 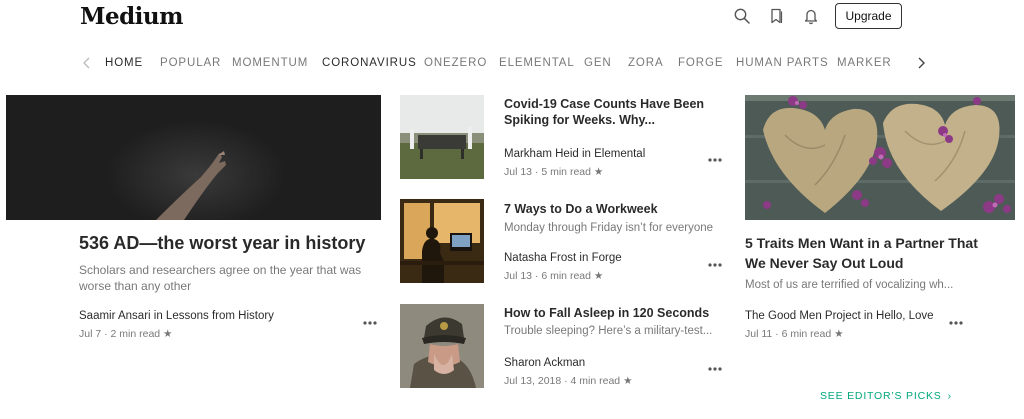 I want to click on right-story-image, so click(x=880, y=157).